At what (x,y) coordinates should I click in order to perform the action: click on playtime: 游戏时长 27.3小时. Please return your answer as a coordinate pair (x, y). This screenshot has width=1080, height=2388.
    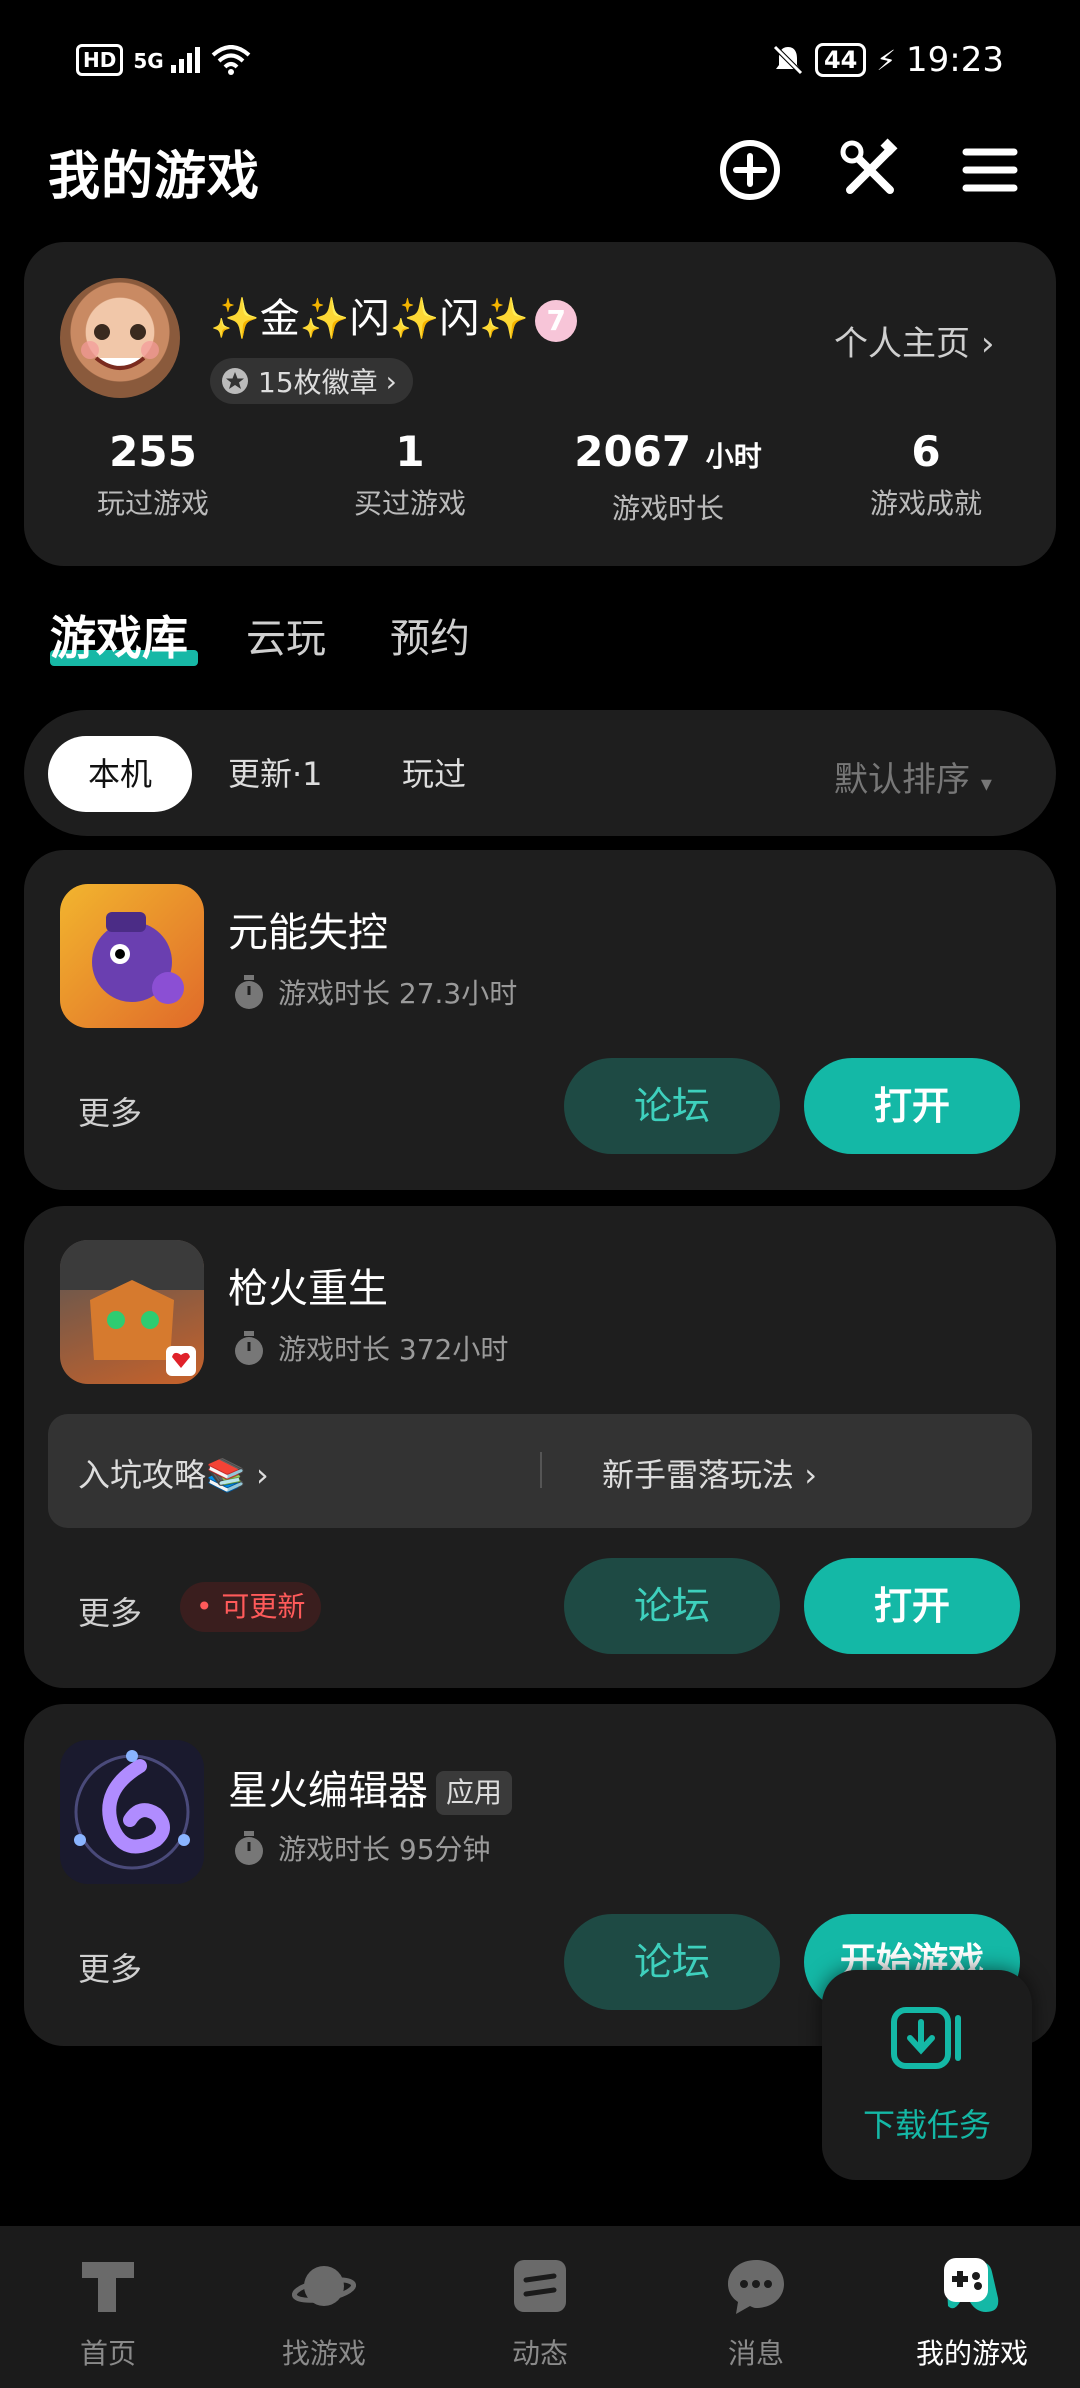
    Looking at the image, I should click on (374, 992).